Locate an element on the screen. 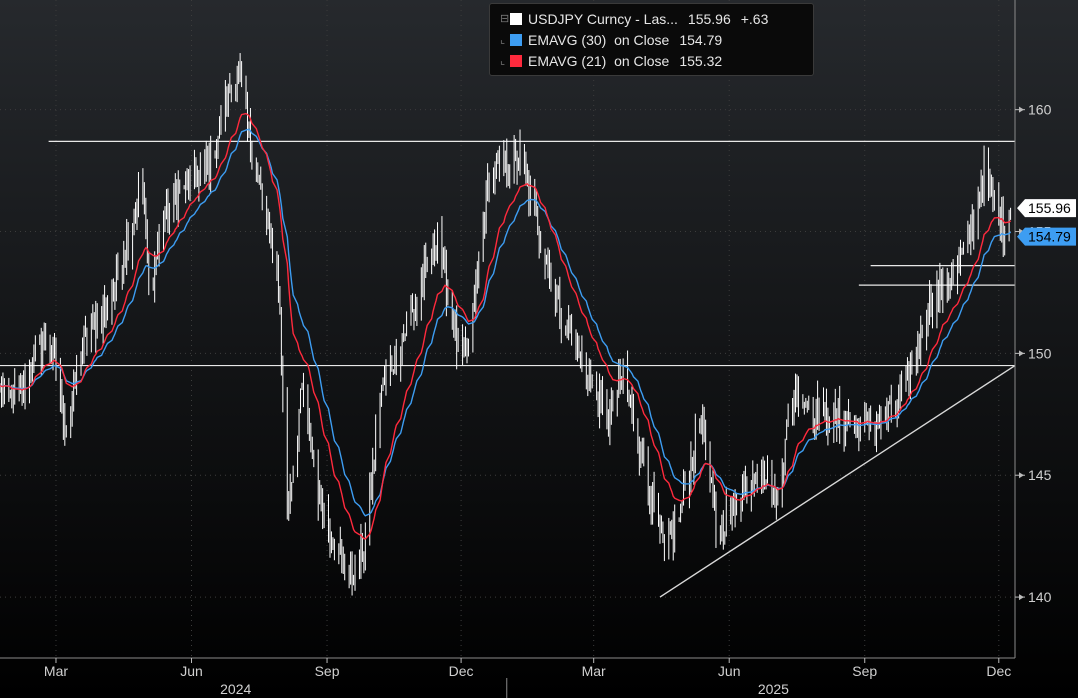 The width and height of the screenshot is (1078, 698). collapse-icon: ⊟ is located at coordinates (505, 18).